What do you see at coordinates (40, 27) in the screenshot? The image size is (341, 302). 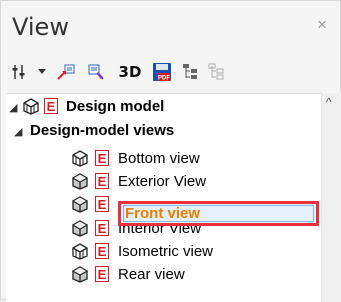 I see `panel-title: View` at bounding box center [40, 27].